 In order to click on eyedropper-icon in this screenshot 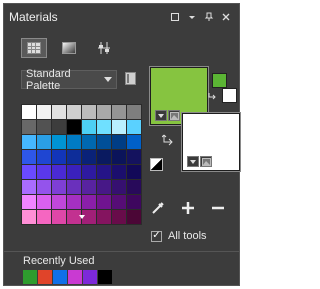, I will do `click(158, 209)`.